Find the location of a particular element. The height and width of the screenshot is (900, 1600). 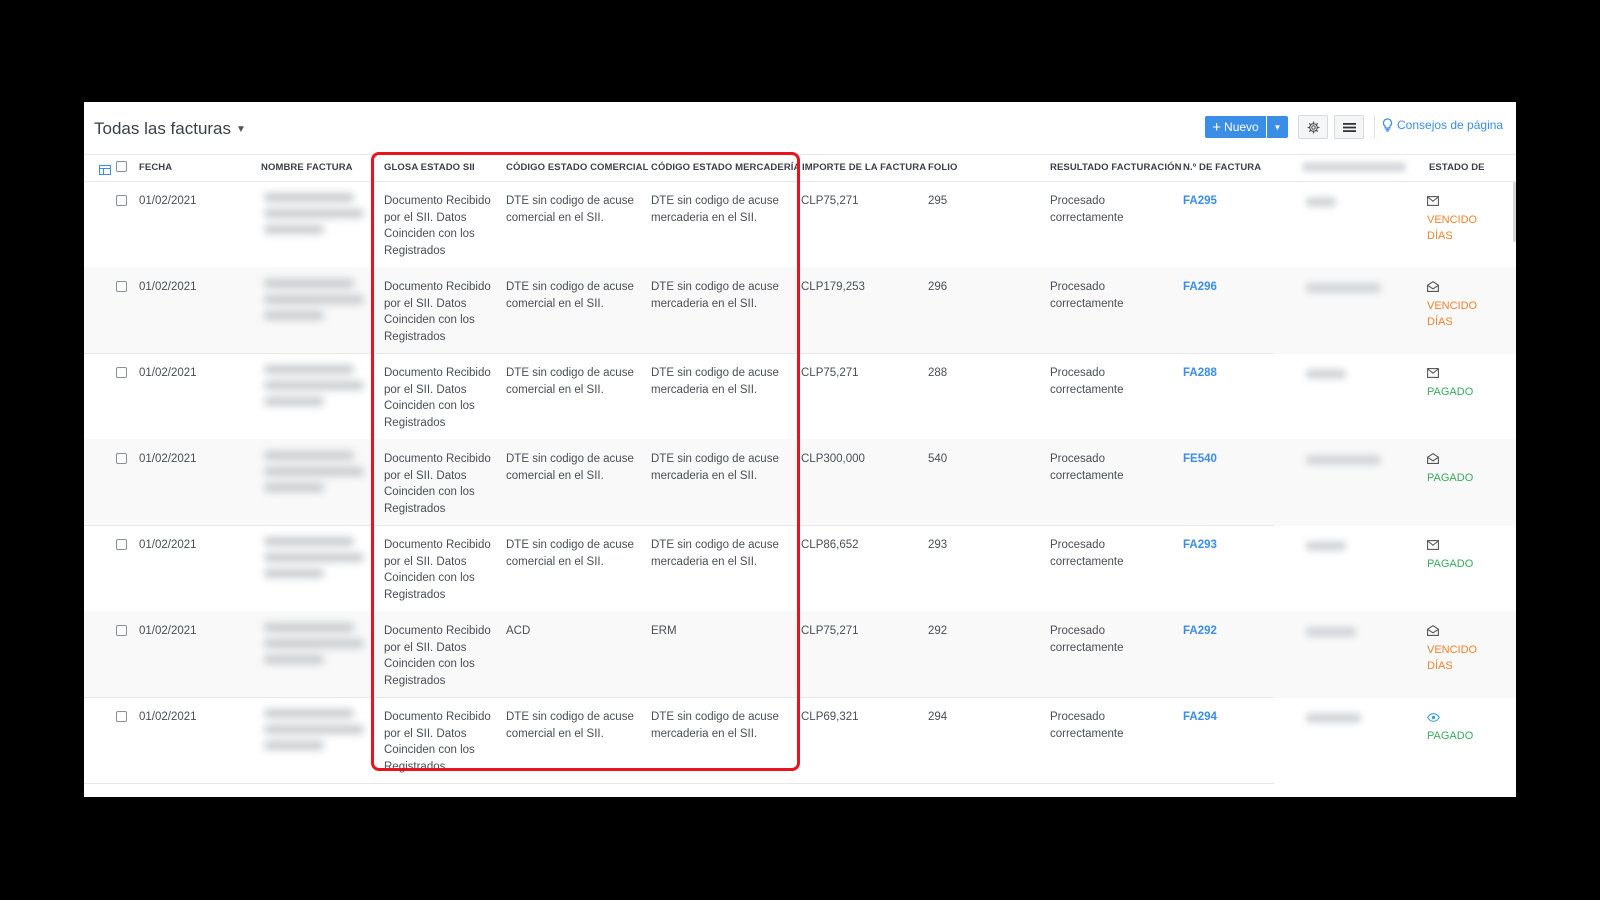

page-tips-link: Consejos de página is located at coordinates (1442, 125).